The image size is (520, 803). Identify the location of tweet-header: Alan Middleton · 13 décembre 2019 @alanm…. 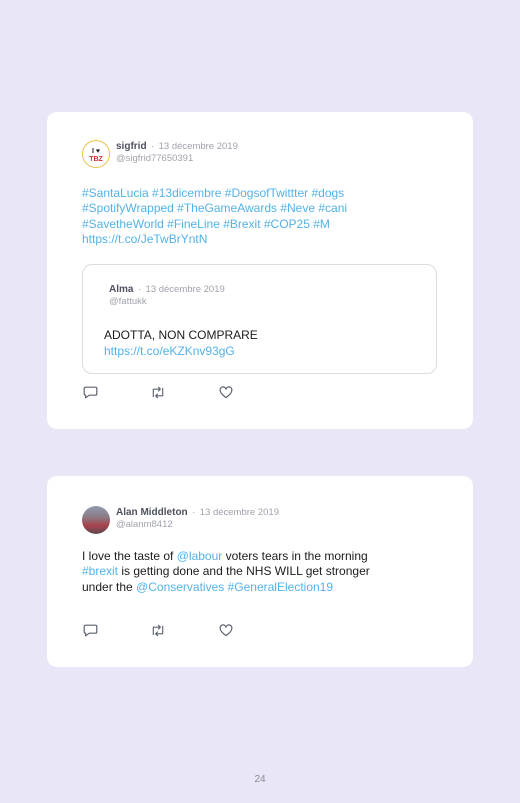
(180, 519).